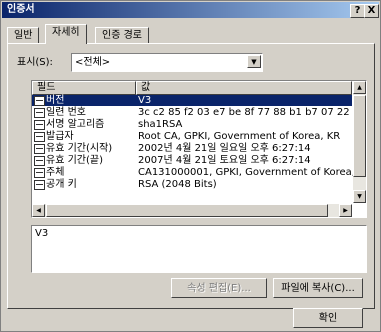 This screenshot has height=332, width=381. I want to click on list-item: 공개 키 RSA (2048 Bits), so click(192, 184).